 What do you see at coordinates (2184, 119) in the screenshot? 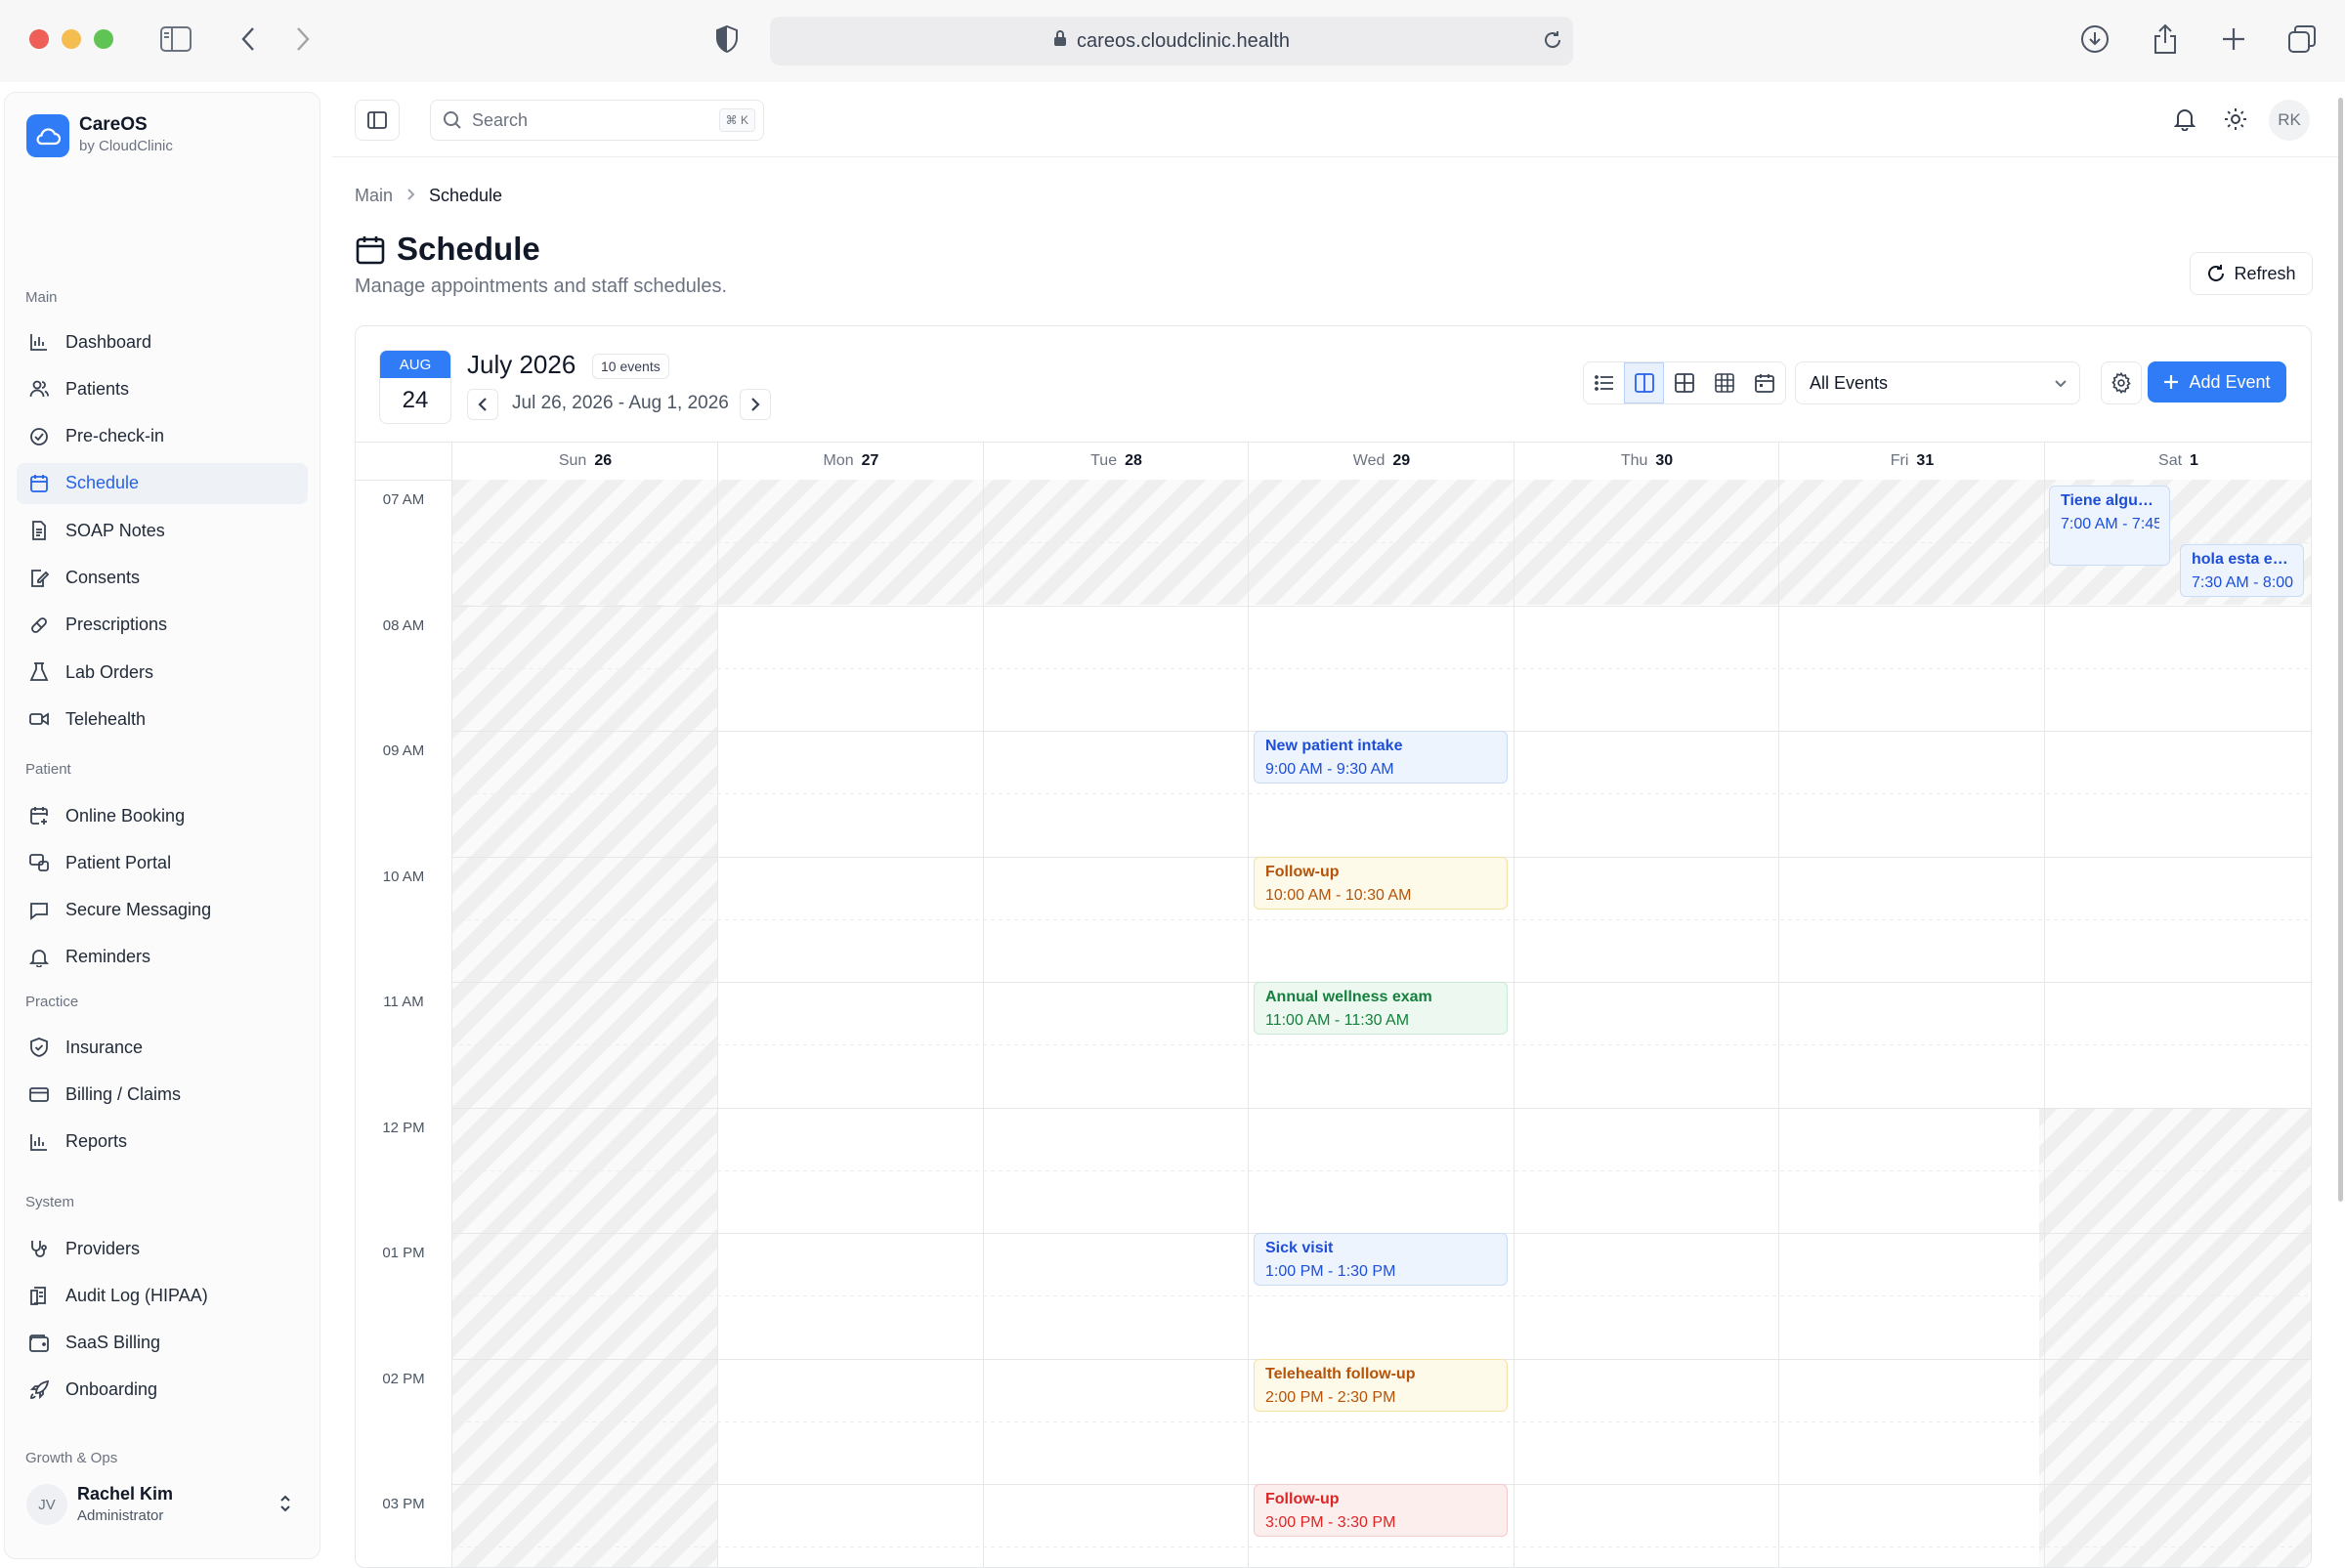
I see `notifications-button` at bounding box center [2184, 119].